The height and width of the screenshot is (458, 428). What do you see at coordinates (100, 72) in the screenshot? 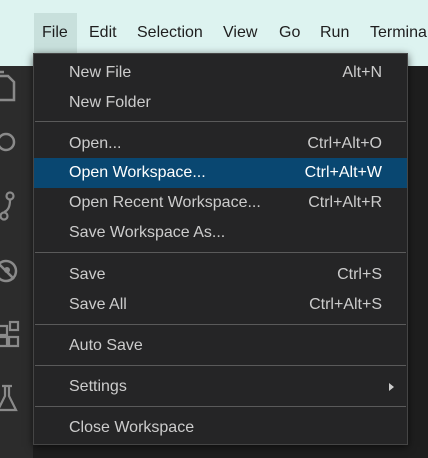
I see `menu-item-label: New File` at bounding box center [100, 72].